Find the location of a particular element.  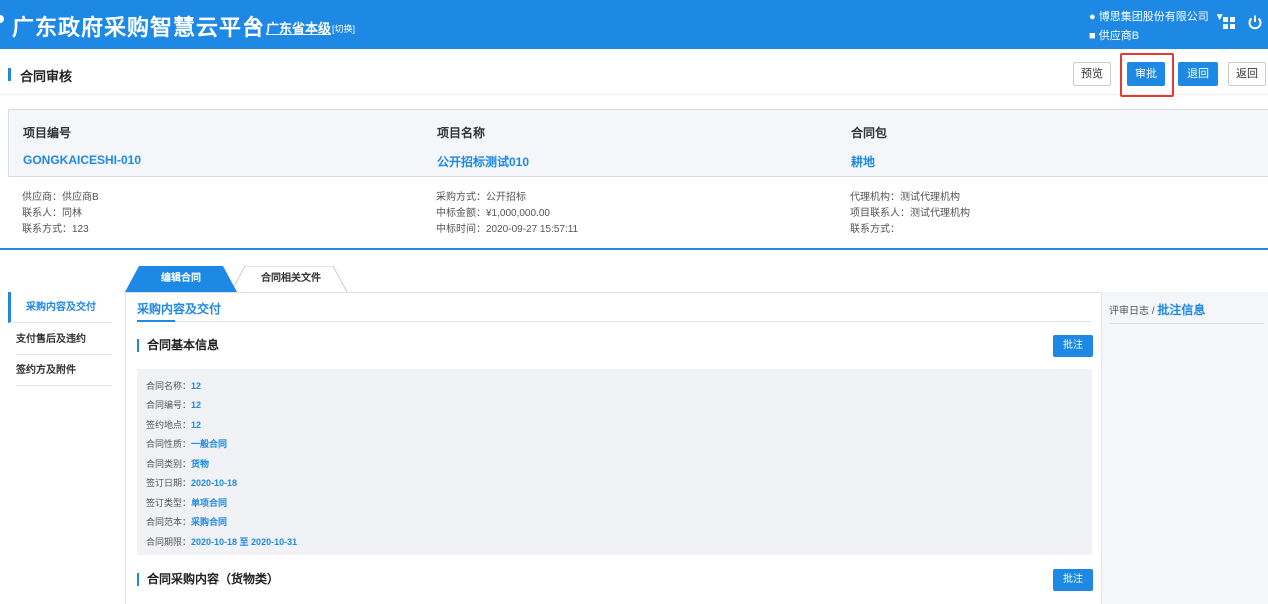

info-row: 签约地点：12 is located at coordinates (173, 424).